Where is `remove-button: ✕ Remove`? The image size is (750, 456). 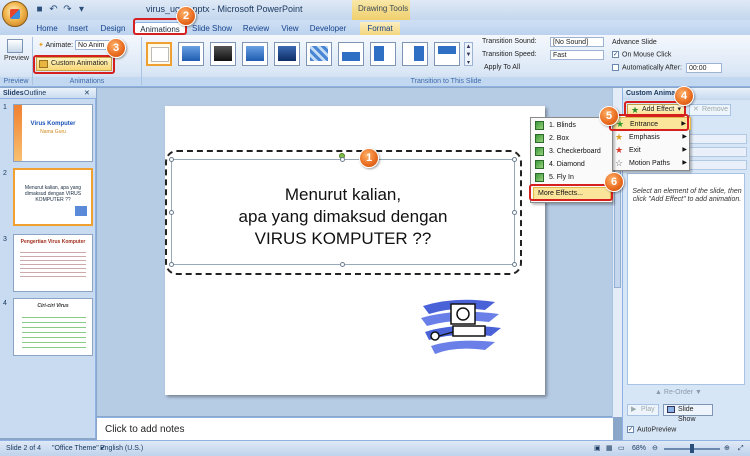 remove-button: ✕ Remove is located at coordinates (710, 110).